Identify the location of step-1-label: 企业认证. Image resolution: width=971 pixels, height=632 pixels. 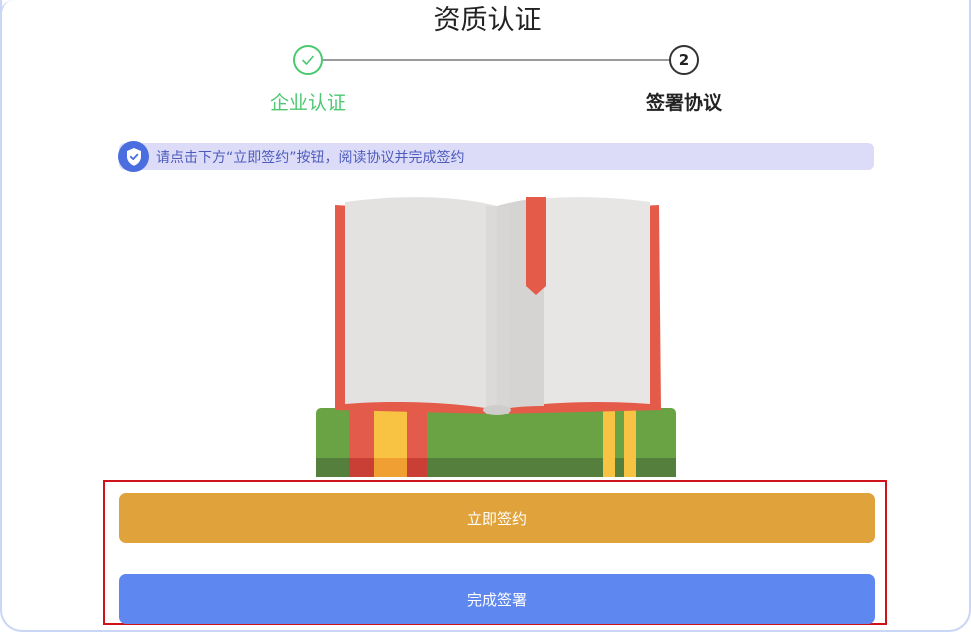
(307, 103).